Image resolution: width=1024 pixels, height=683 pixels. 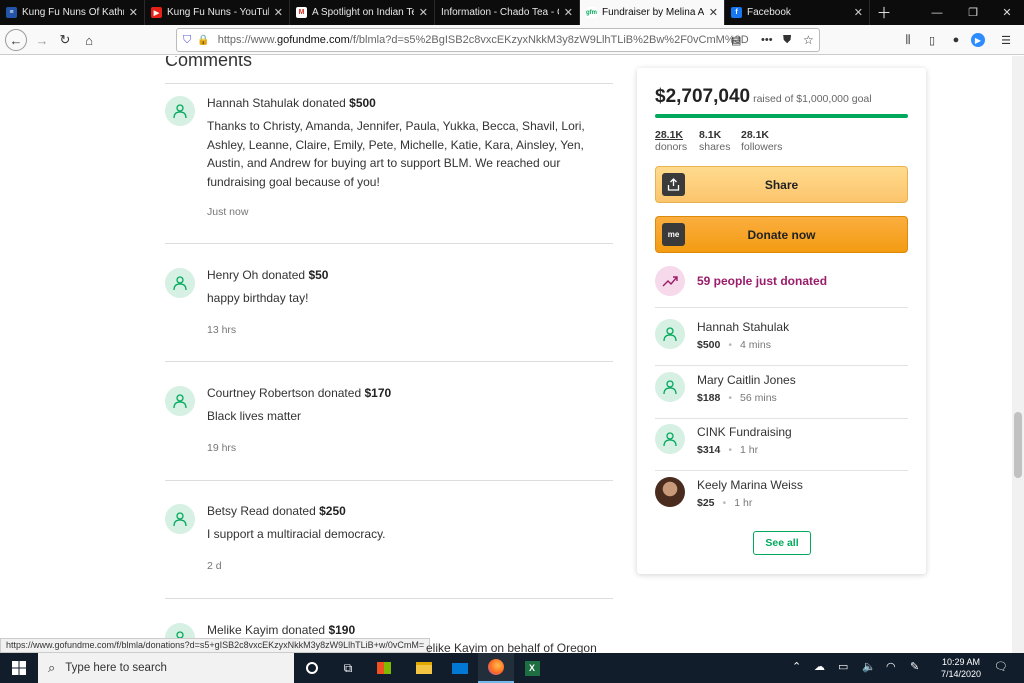 What do you see at coordinates (652, 12) in the screenshot?
I see `tab-fundraiser-melina: gfm Fundraiser by Melina Abdullah ✕` at bounding box center [652, 12].